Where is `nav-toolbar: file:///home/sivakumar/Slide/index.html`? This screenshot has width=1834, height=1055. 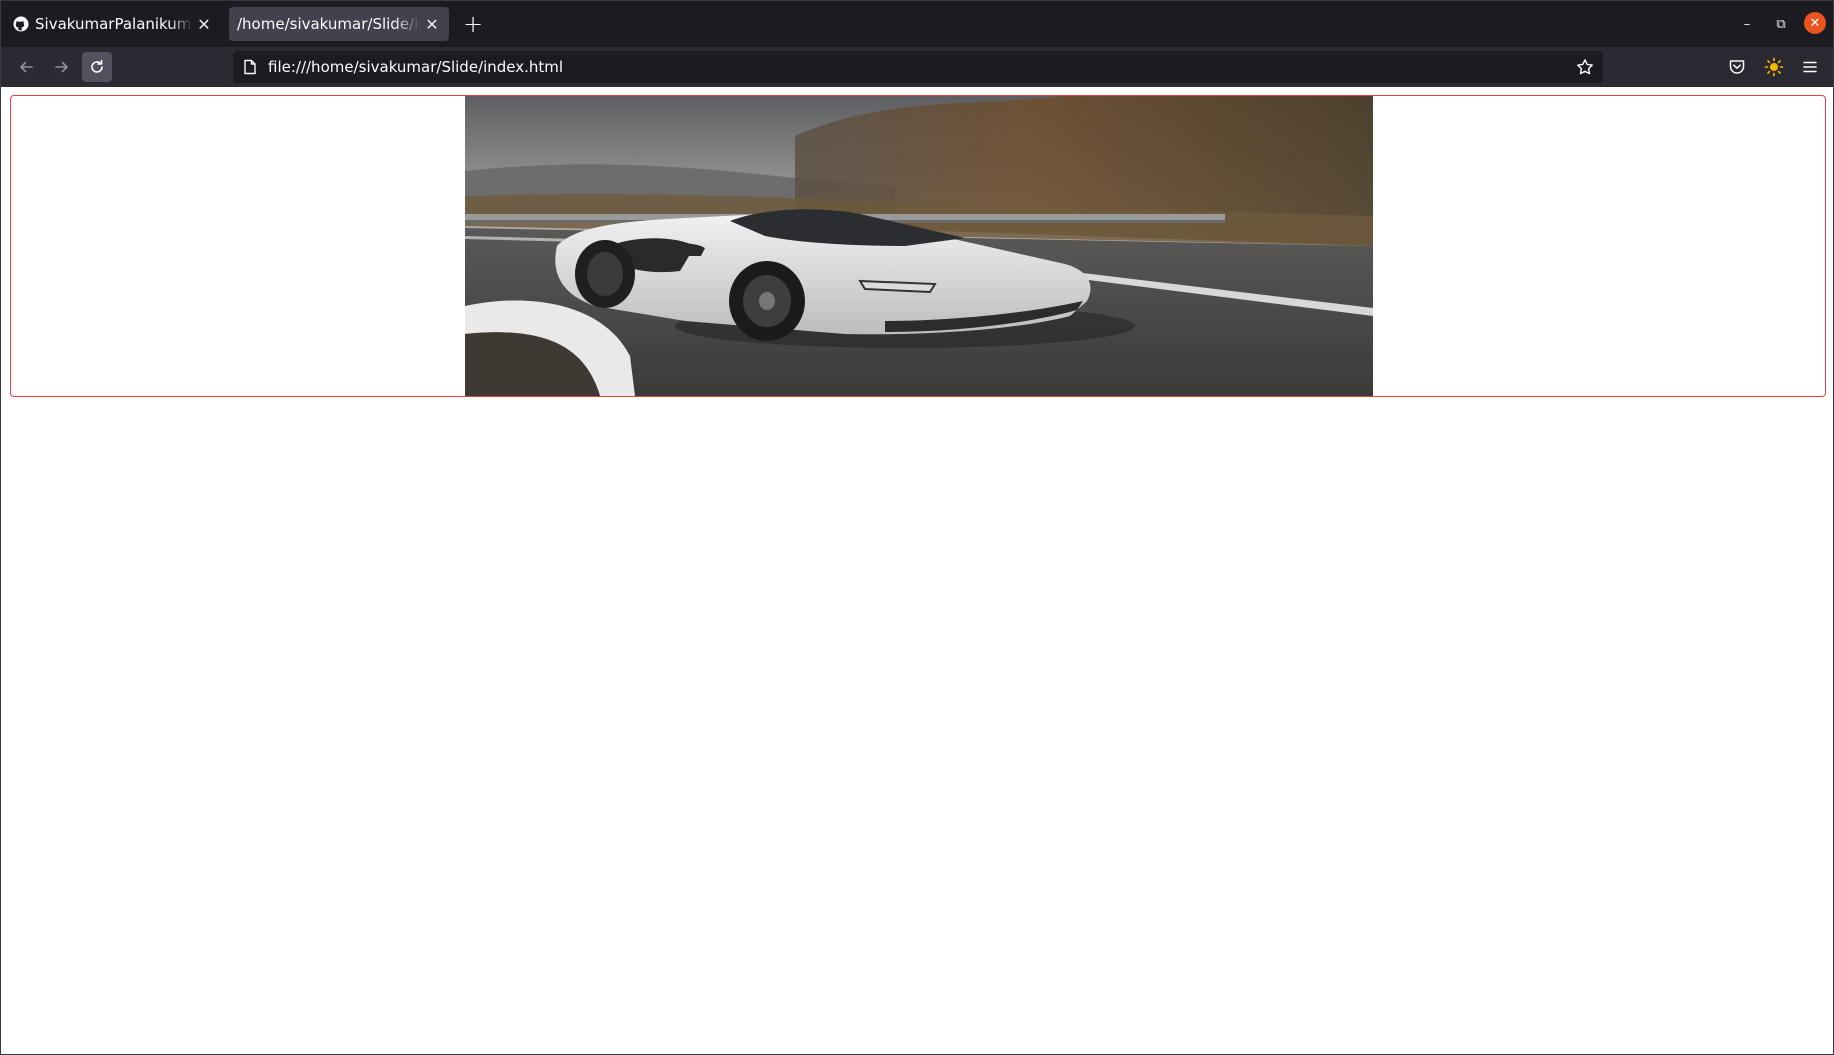 nav-toolbar: file:///home/sivakumar/Slide/index.html is located at coordinates (917, 67).